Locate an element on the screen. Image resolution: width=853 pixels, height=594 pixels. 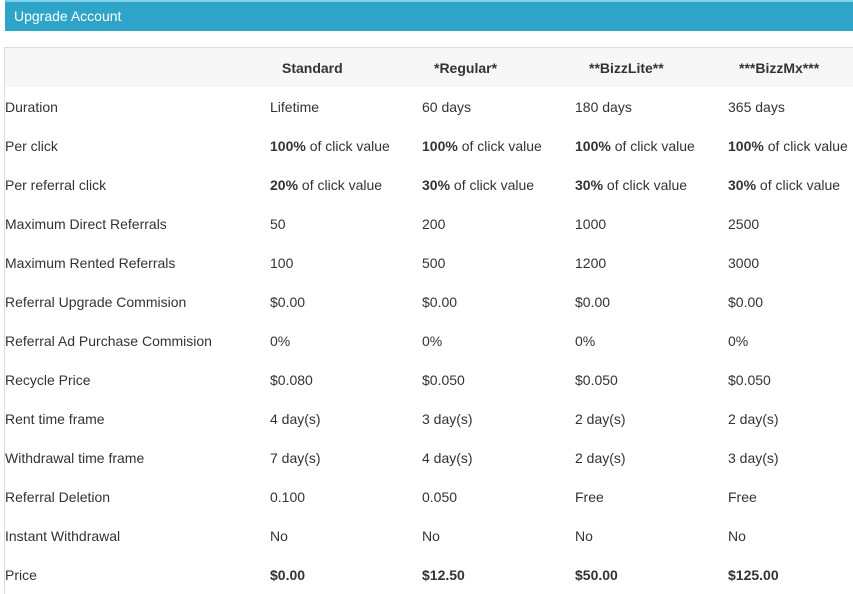
cell-bizzmx: 0% is located at coordinates (790, 340).